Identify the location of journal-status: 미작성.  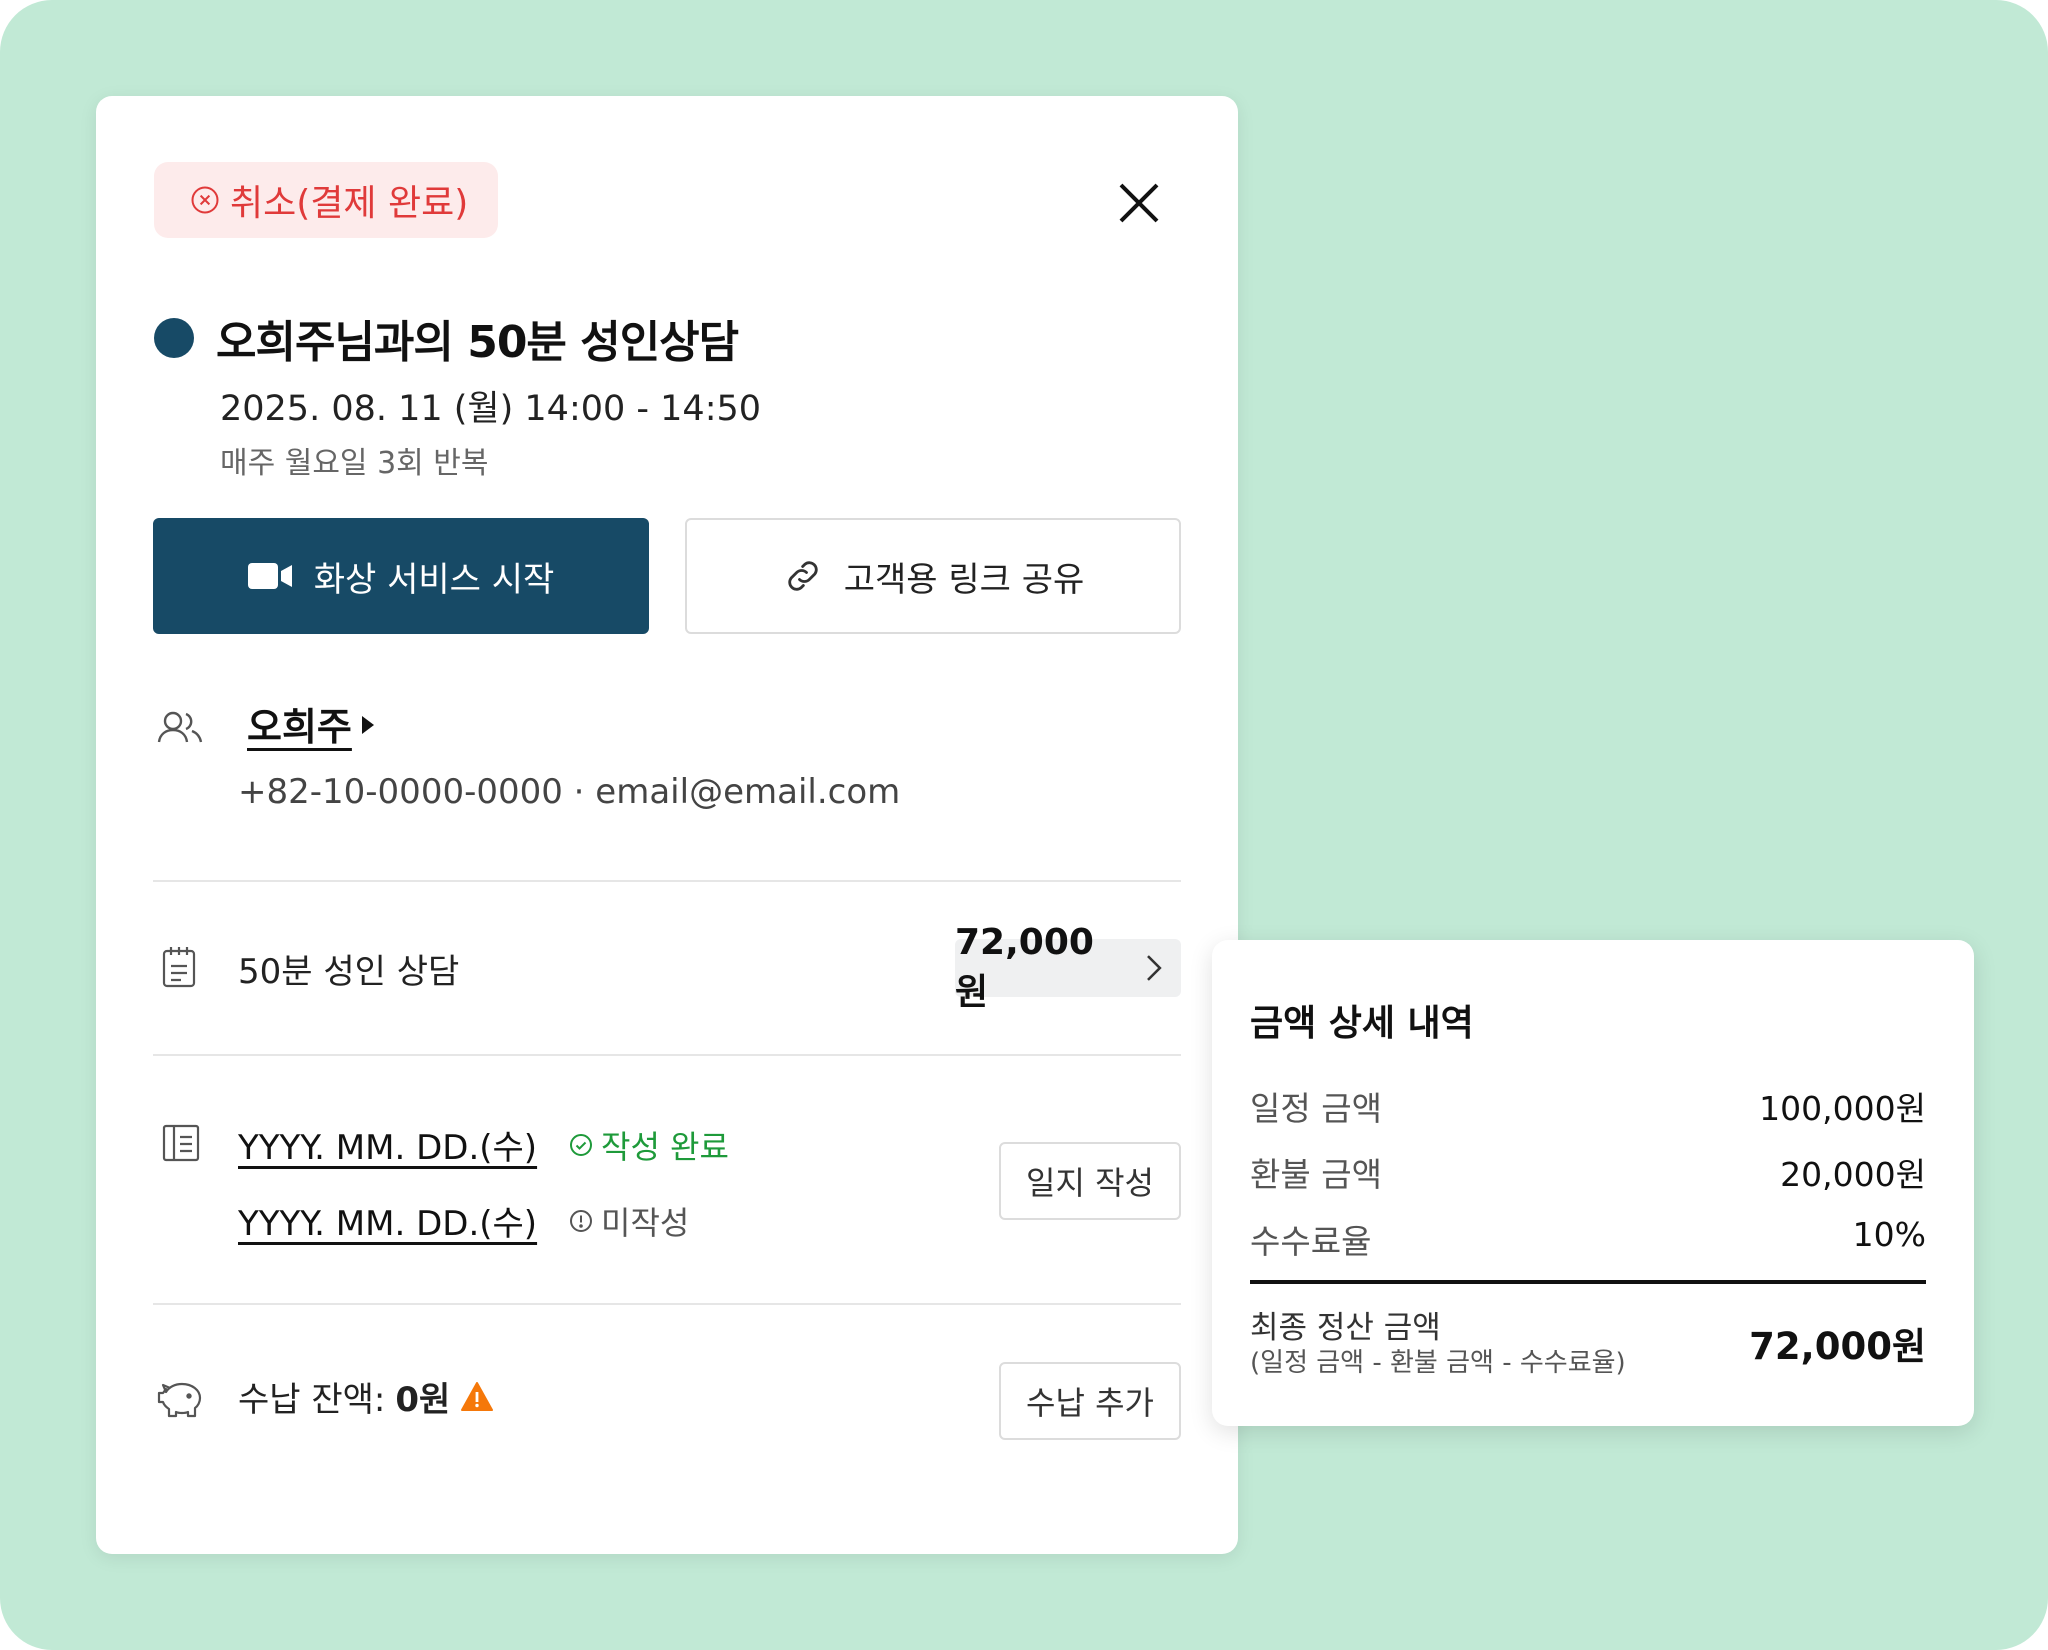
(629, 1221).